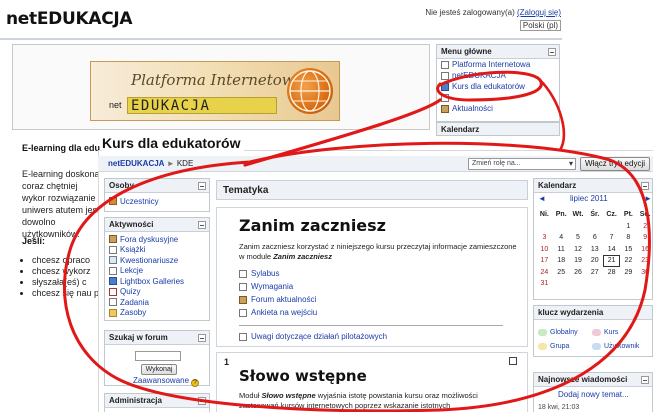  I want to click on jesli-heading: Jeśli:, so click(34, 241).